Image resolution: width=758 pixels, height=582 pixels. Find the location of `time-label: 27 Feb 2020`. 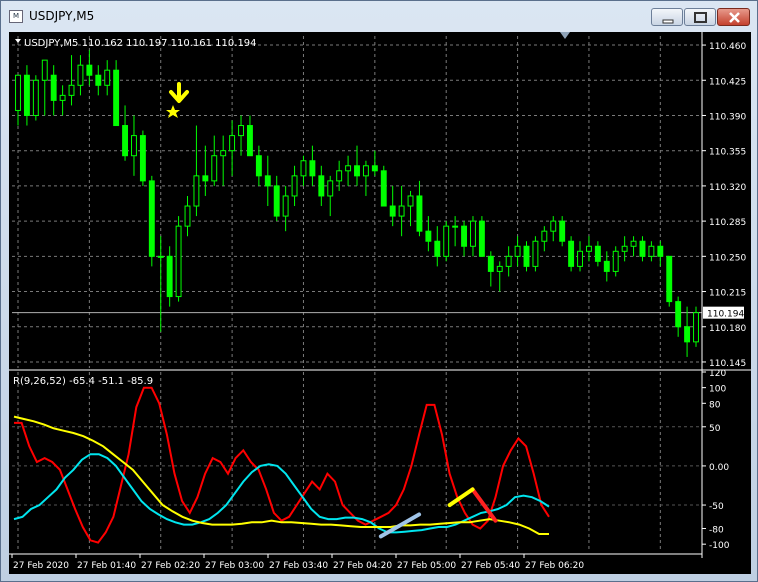

time-label: 27 Feb 2020 is located at coordinates (41, 566).